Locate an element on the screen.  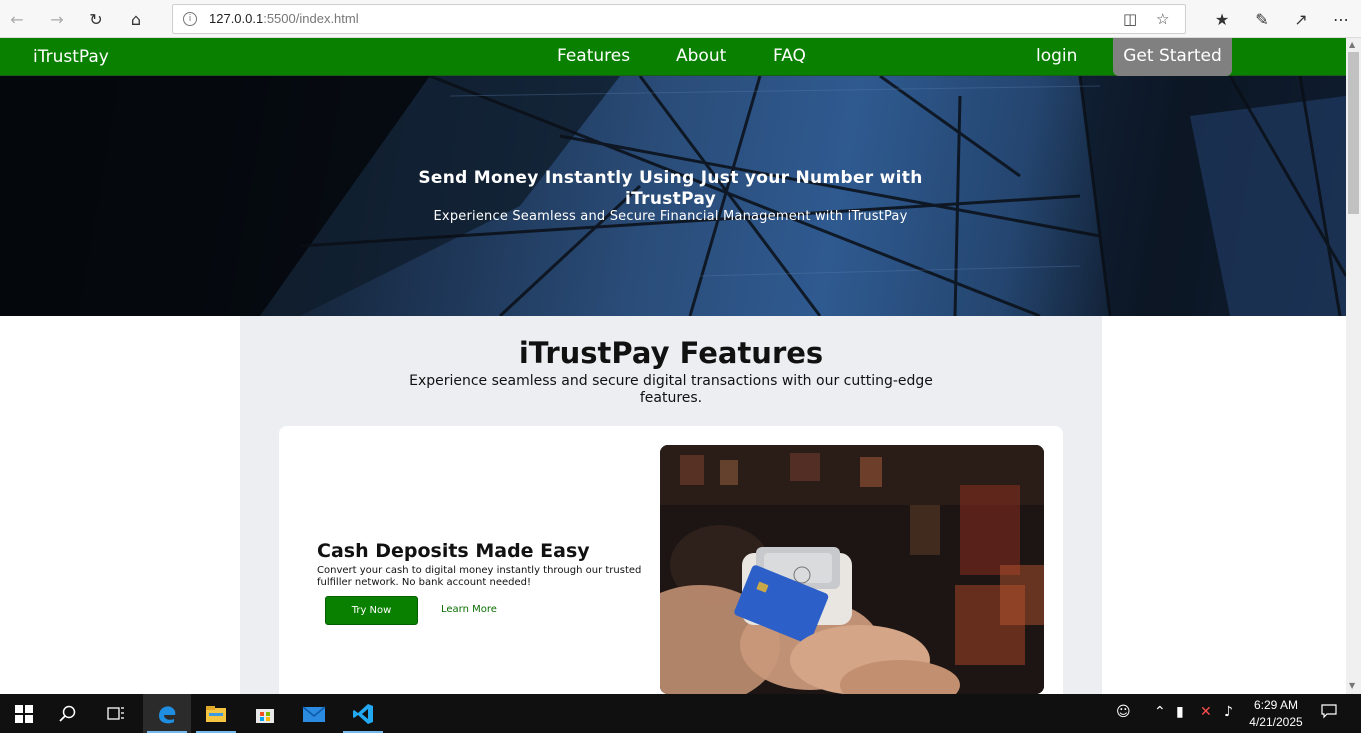
clock-date: 4/21/2025 is located at coordinates (1276, 722).